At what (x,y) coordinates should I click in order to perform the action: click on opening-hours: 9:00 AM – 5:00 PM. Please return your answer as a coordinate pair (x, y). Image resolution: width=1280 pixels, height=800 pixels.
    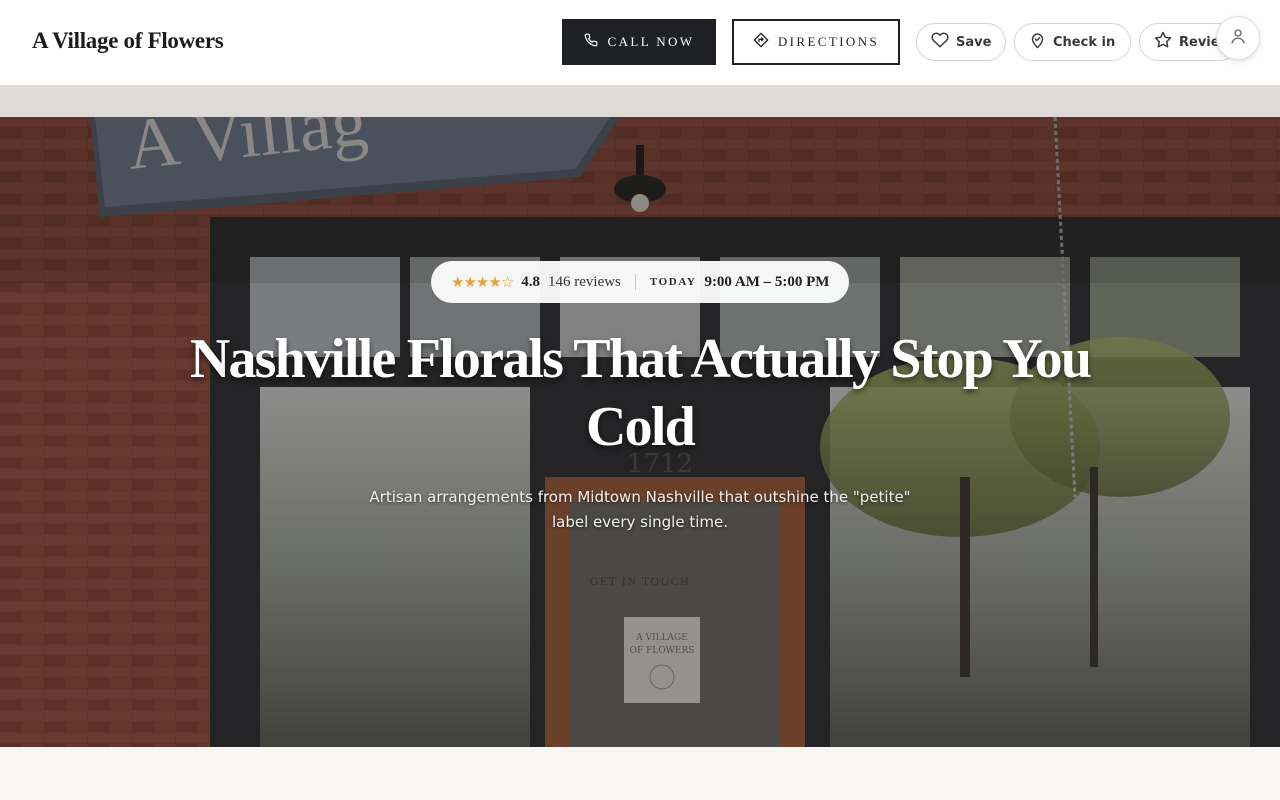
    Looking at the image, I should click on (767, 281).